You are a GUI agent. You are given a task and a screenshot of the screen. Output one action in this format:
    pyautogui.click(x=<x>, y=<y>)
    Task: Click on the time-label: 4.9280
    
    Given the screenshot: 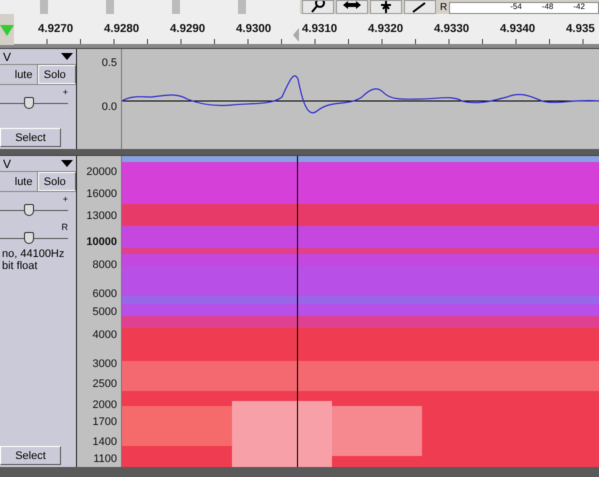 What is the action you would take?
    pyautogui.click(x=122, y=29)
    